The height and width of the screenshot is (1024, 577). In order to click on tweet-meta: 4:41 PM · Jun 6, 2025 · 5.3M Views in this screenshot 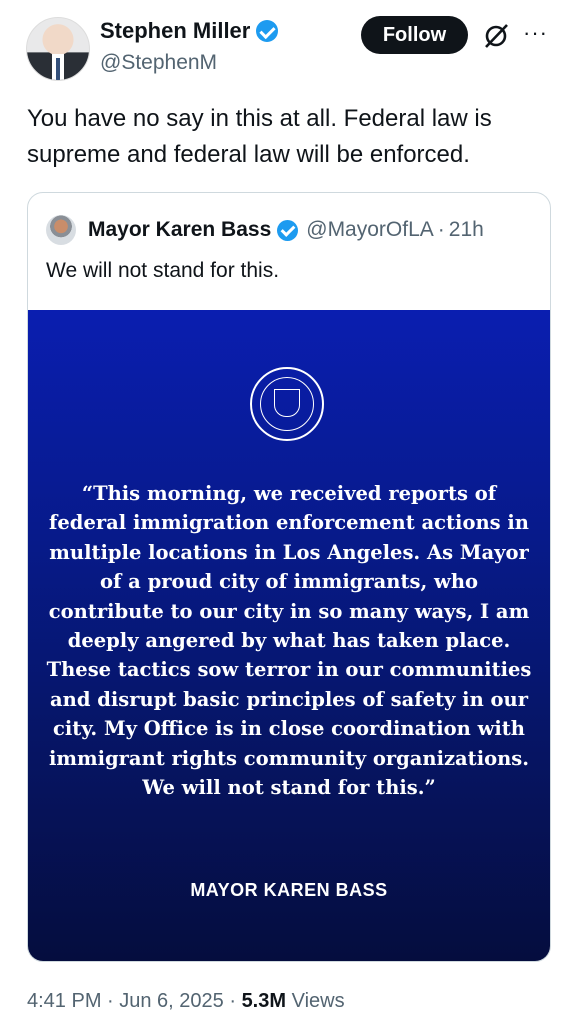, I will do `click(186, 1001)`.